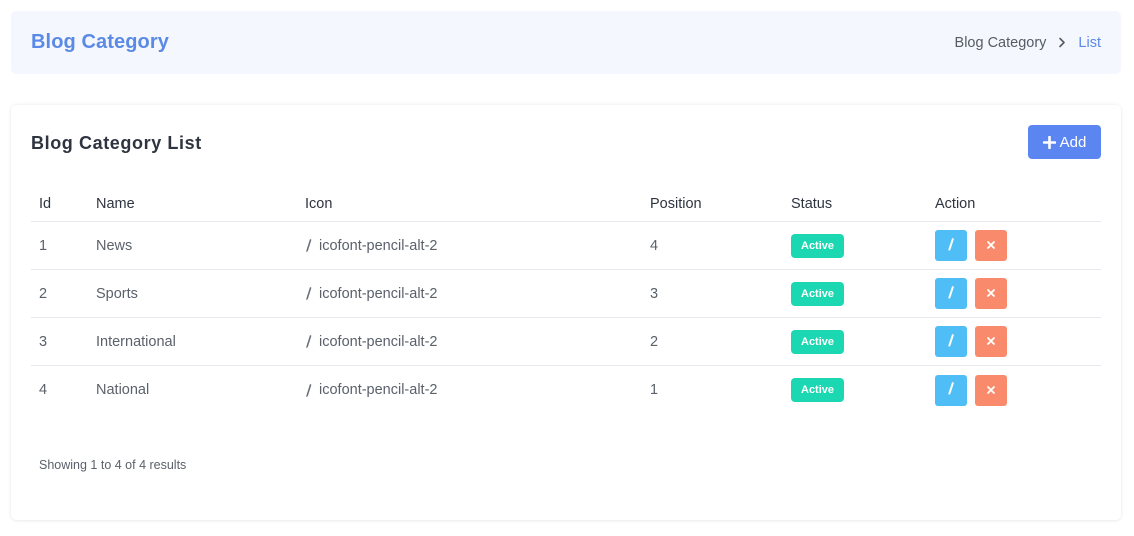  Describe the element at coordinates (654, 390) in the screenshot. I see `cell-position: 1` at that location.